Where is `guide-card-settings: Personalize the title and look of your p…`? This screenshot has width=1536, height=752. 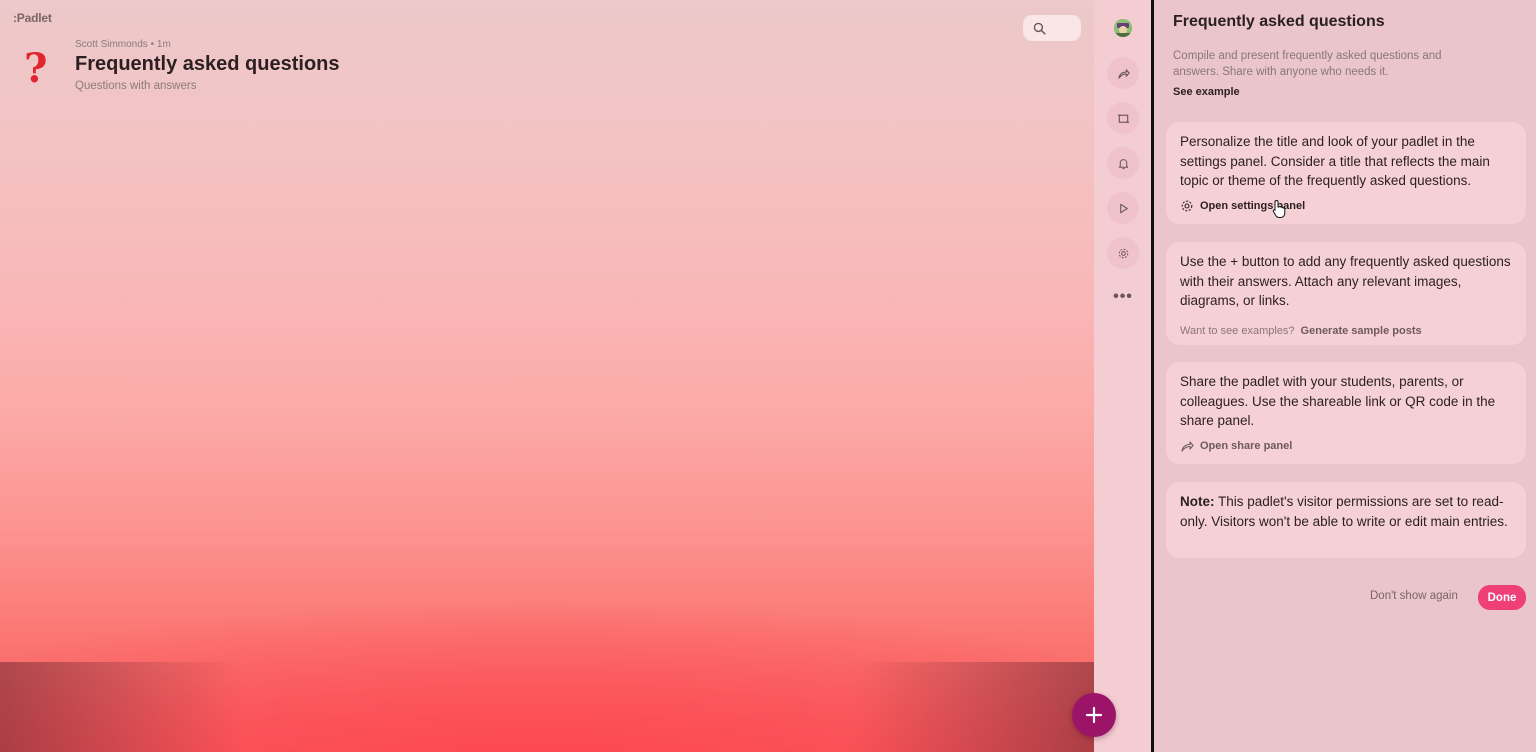
guide-card-settings: Personalize the title and look of your p… is located at coordinates (1346, 173).